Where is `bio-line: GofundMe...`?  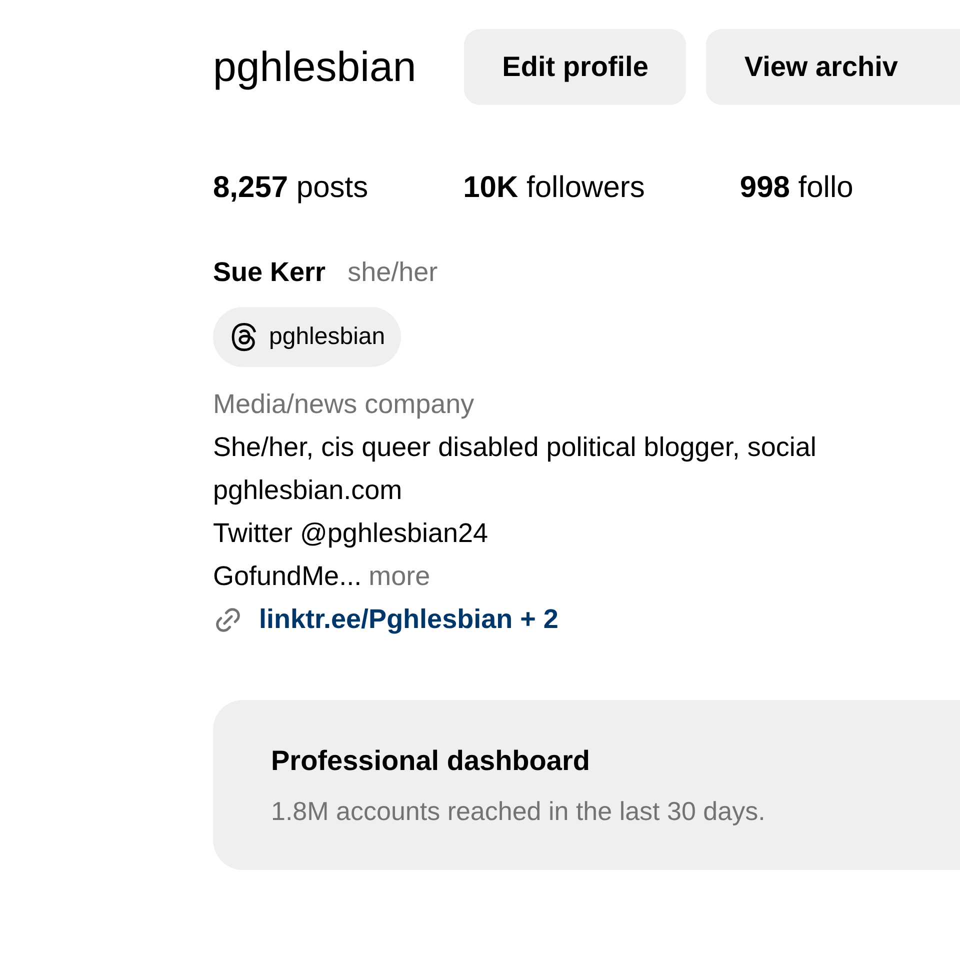
bio-line: GofundMe... is located at coordinates (287, 576).